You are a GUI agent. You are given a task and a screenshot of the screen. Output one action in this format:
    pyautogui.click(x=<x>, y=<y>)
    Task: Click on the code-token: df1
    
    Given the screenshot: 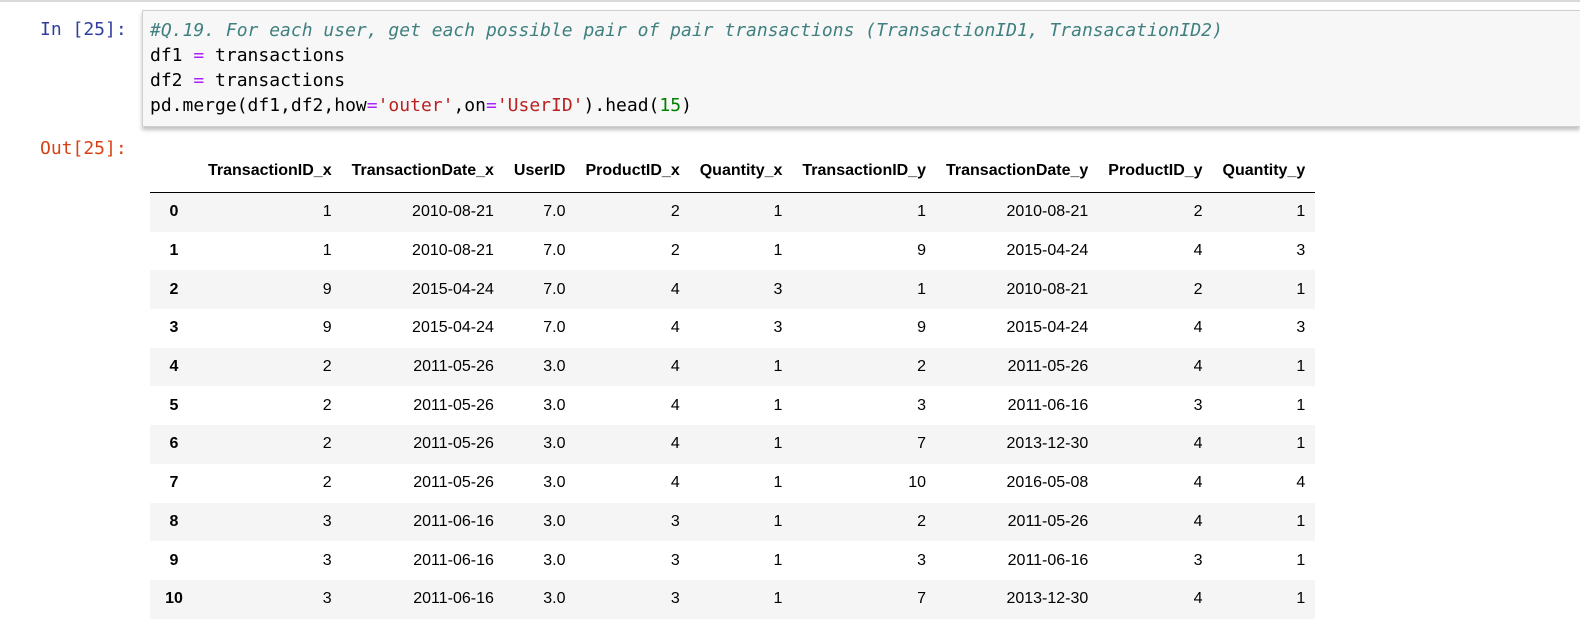 What is the action you would take?
    pyautogui.click(x=166, y=55)
    